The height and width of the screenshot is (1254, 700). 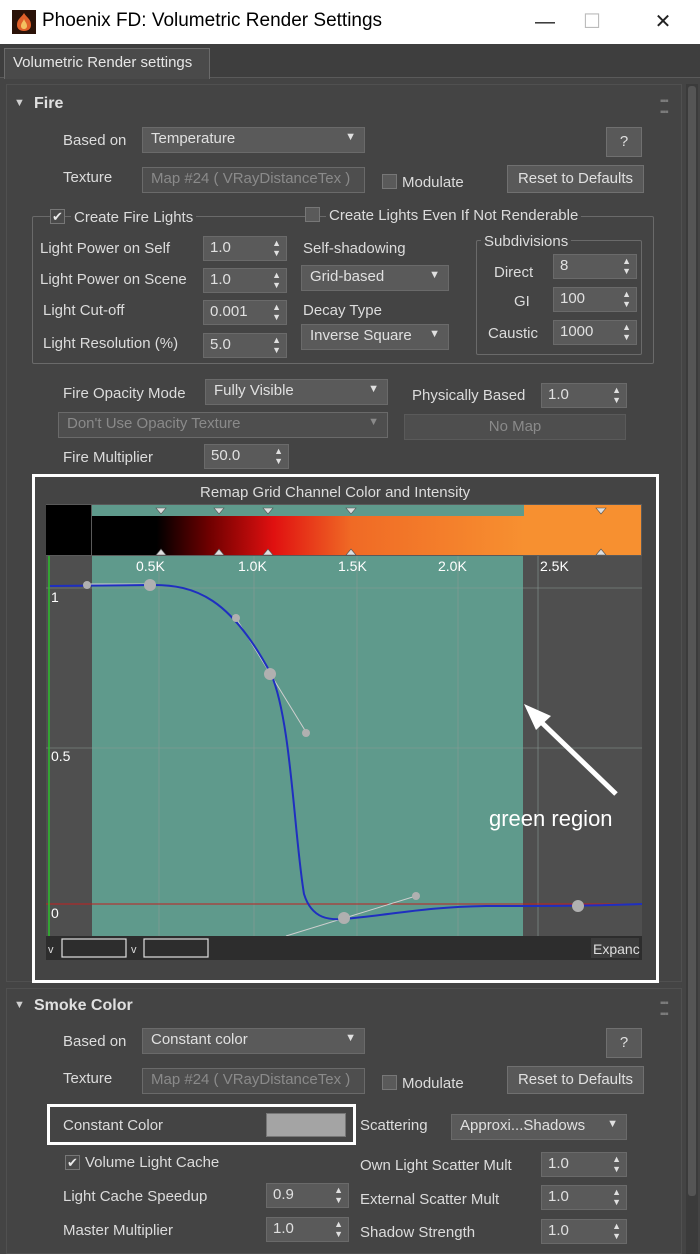 What do you see at coordinates (245, 345) in the screenshot?
I see `light-resolution-spinner: 5.0 ▲ ▼` at bounding box center [245, 345].